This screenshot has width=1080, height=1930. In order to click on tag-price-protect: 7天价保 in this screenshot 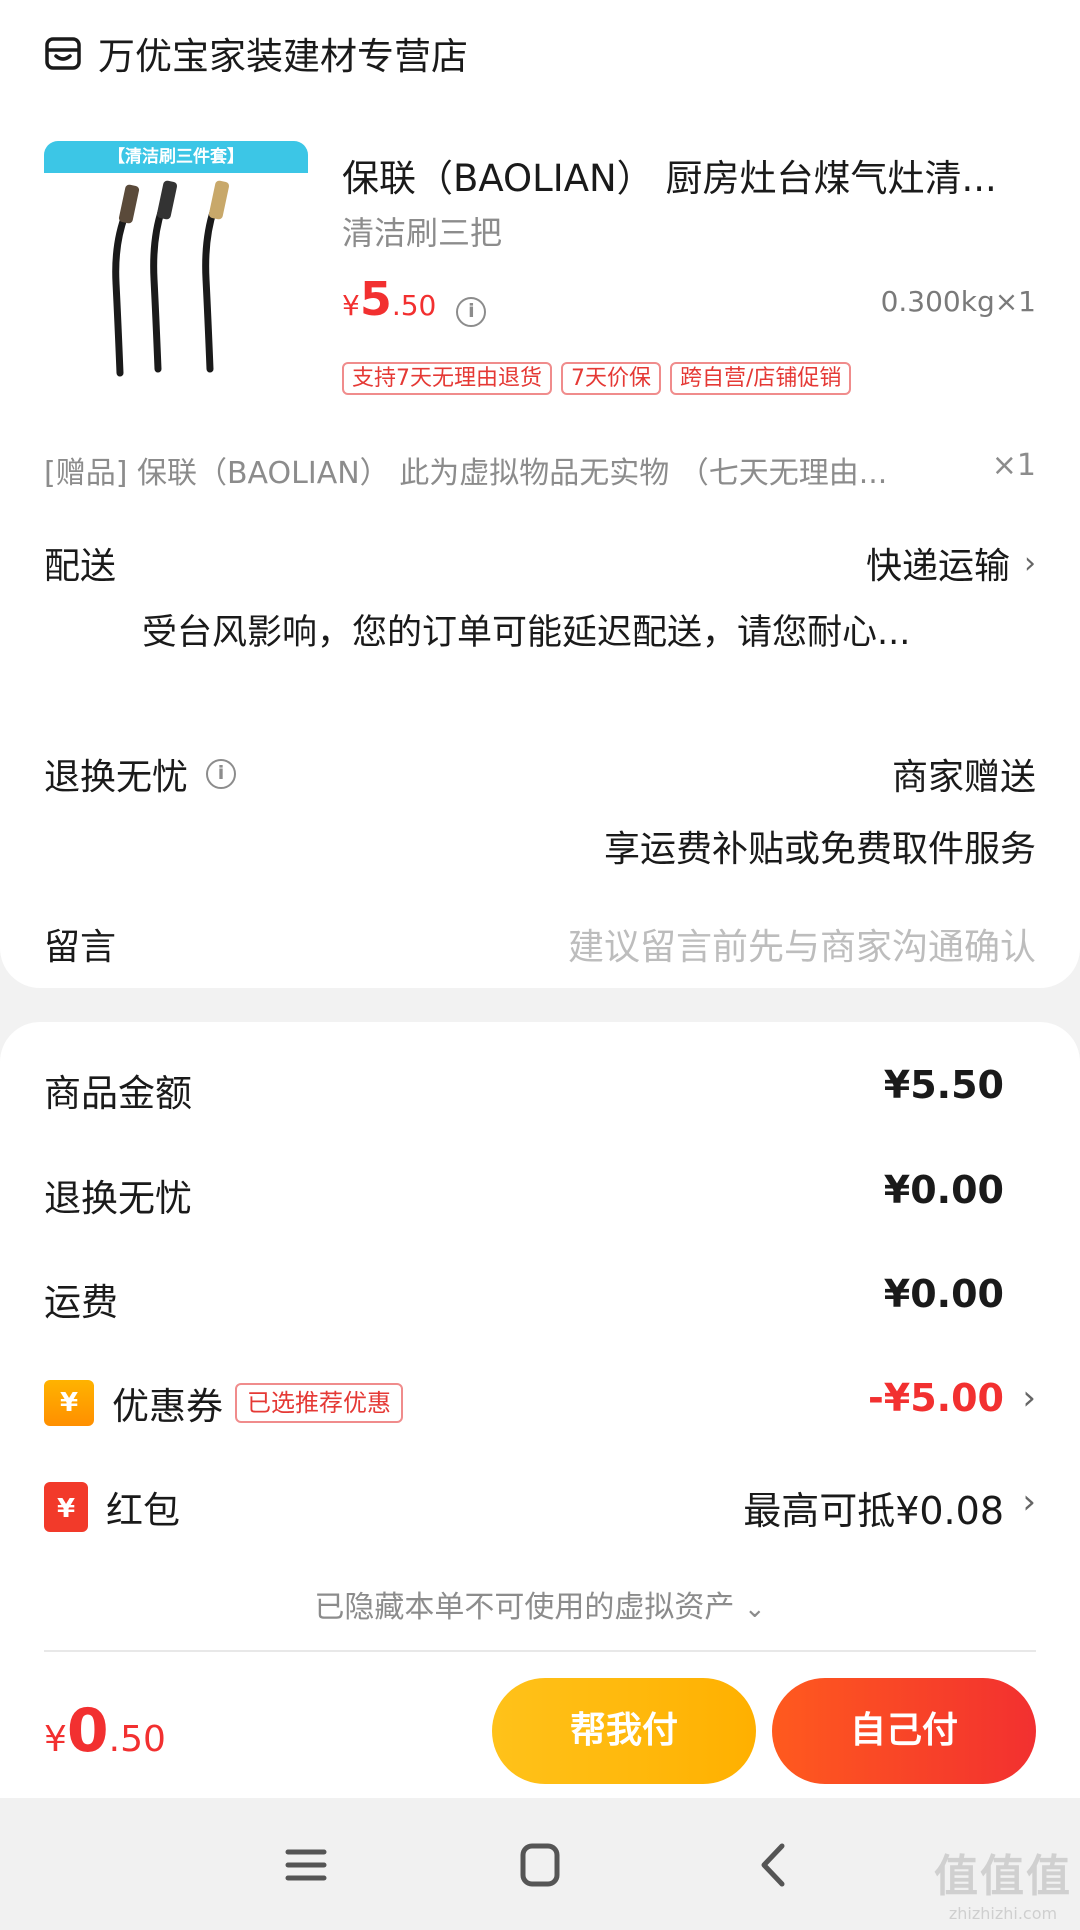, I will do `click(611, 378)`.